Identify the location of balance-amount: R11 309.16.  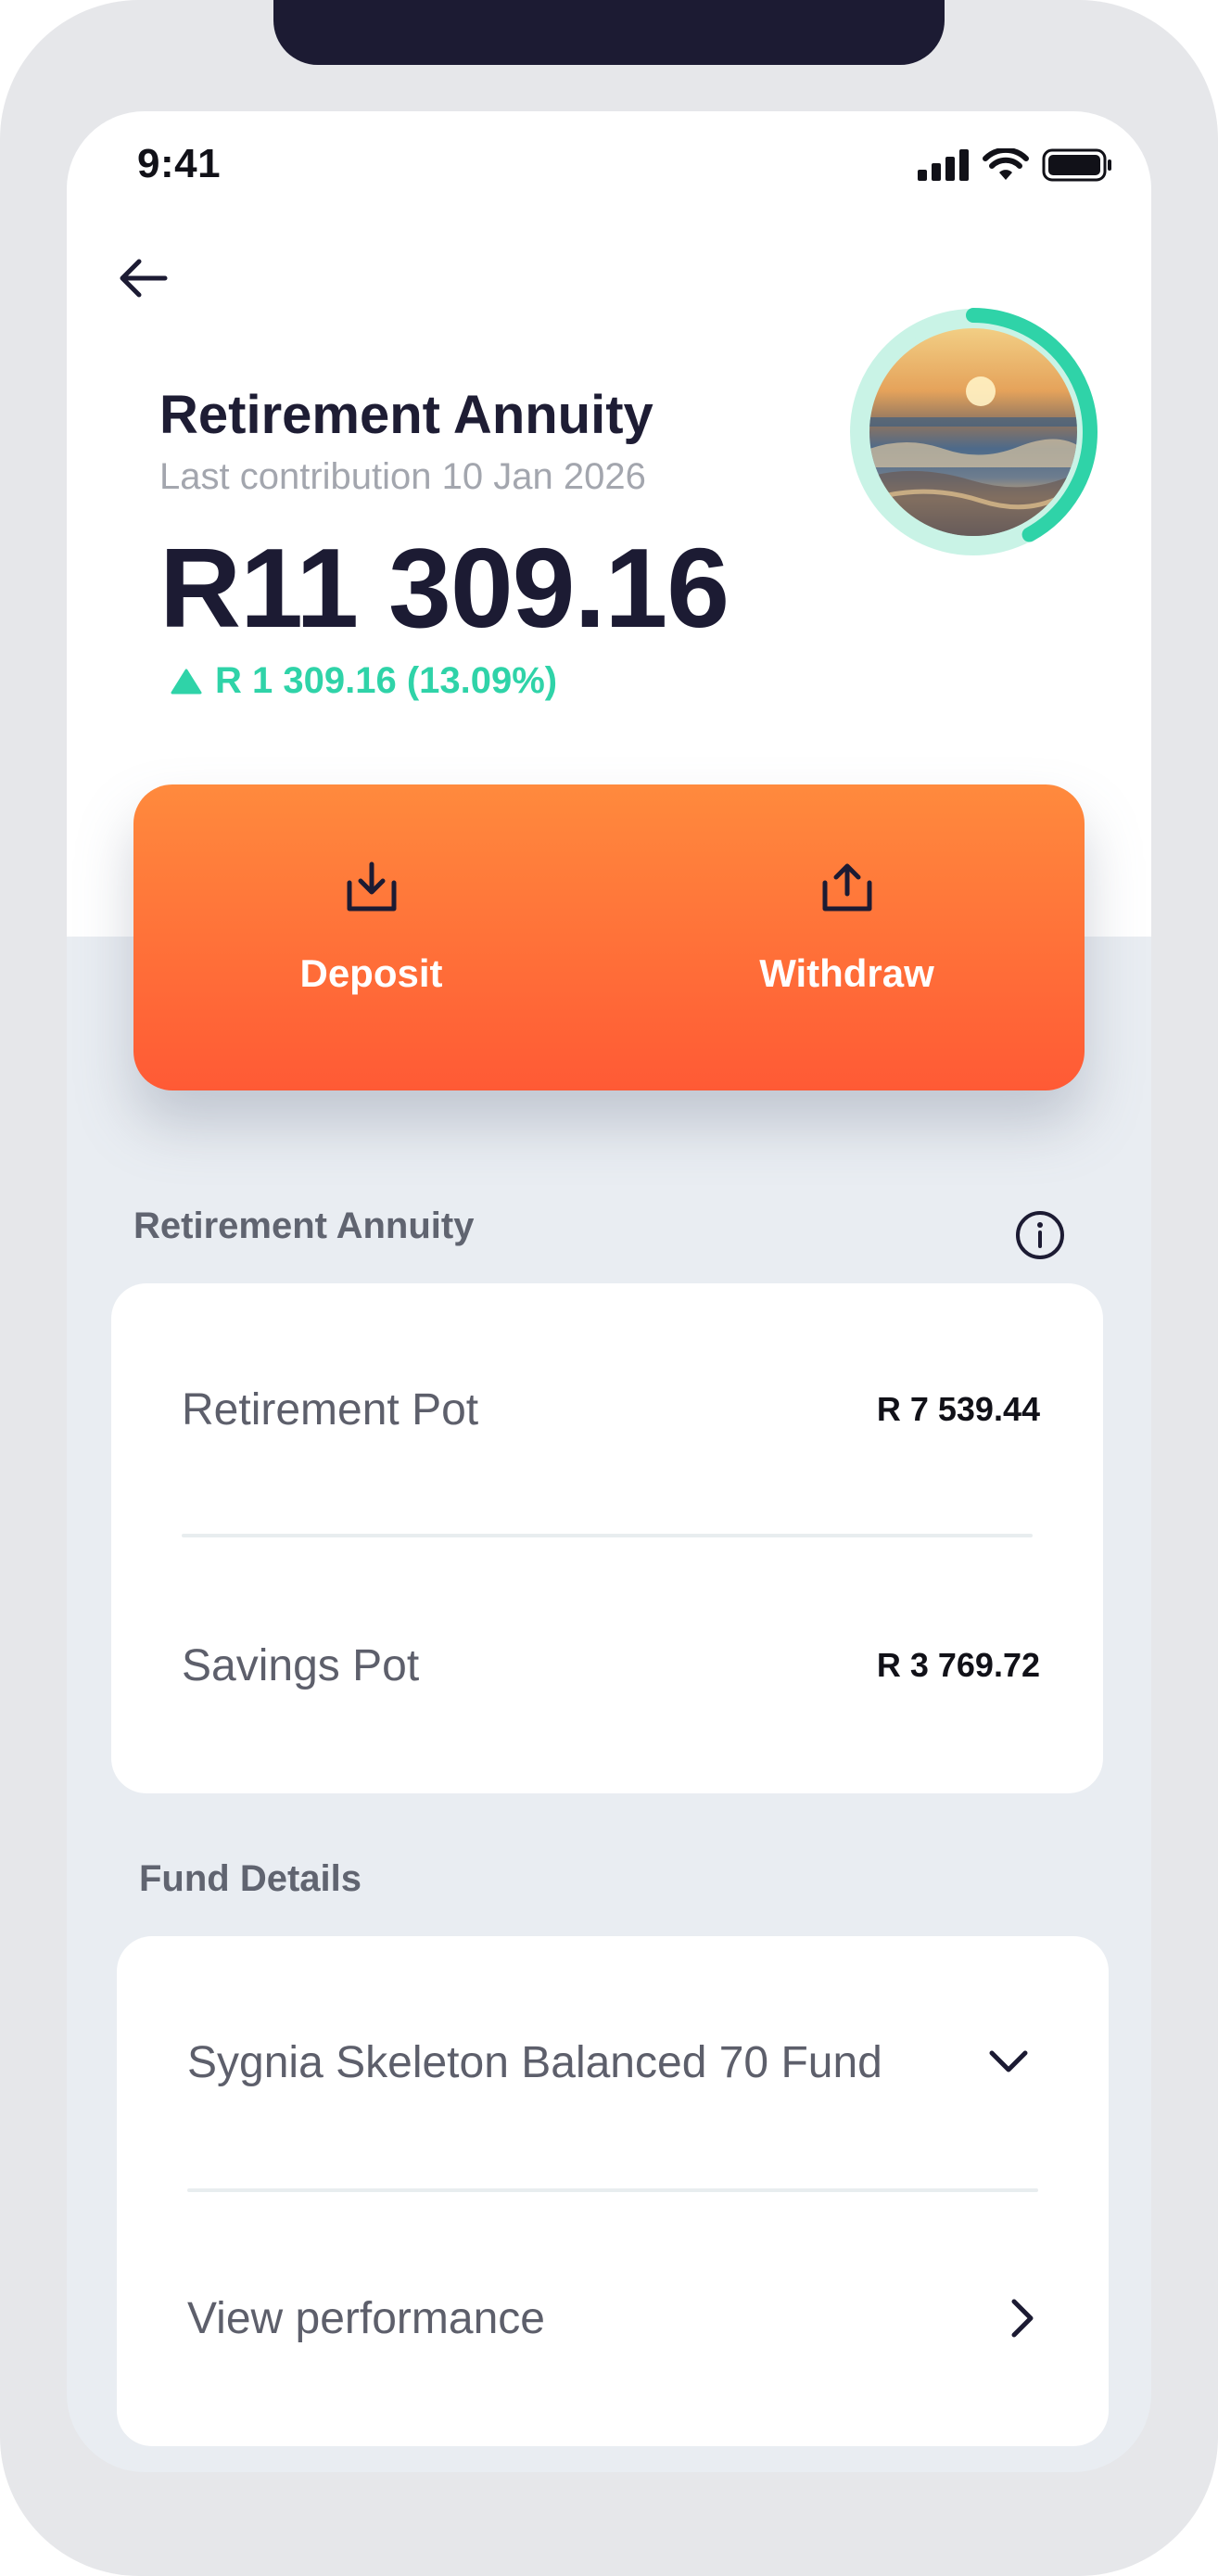
(444, 588).